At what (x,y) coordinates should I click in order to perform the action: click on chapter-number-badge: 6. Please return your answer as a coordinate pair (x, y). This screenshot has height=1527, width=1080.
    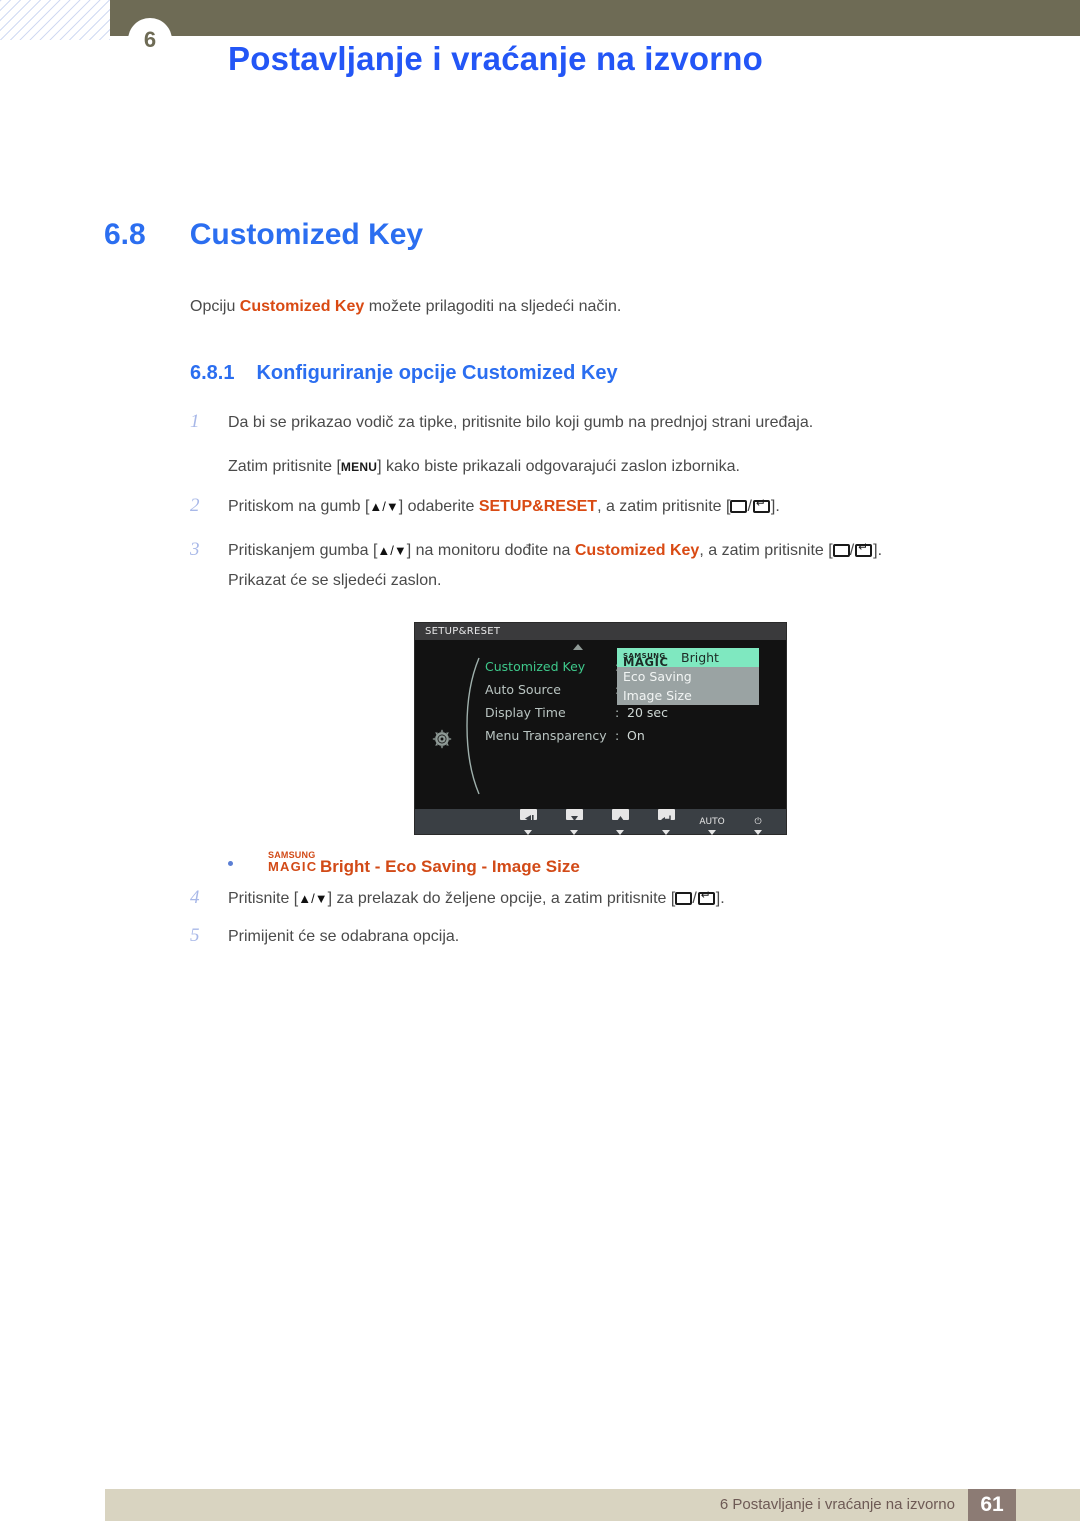
    Looking at the image, I should click on (150, 40).